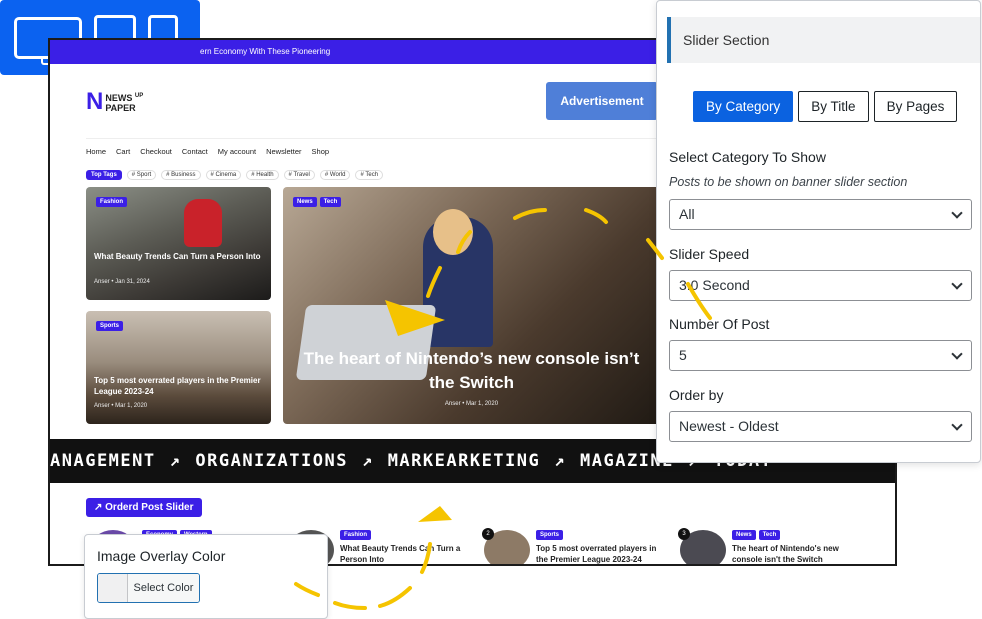  I want to click on logo-sup: UP, so click(139, 96).